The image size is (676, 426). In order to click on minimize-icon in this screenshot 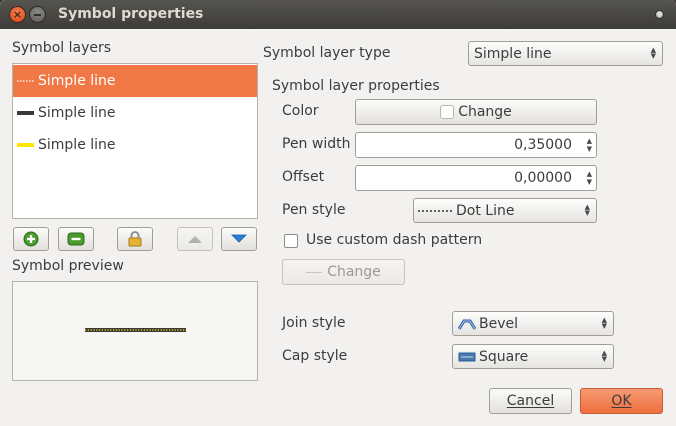, I will do `click(37, 14)`.